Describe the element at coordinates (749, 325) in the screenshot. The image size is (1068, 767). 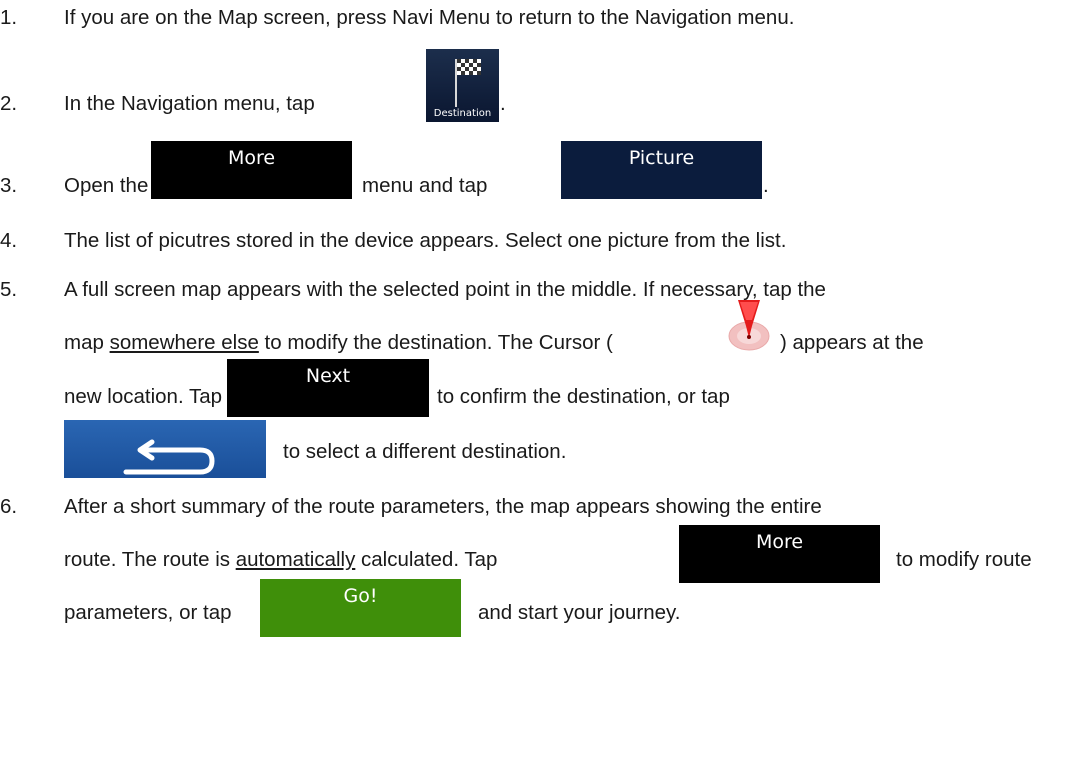
I see `map-cursor-icon` at that location.